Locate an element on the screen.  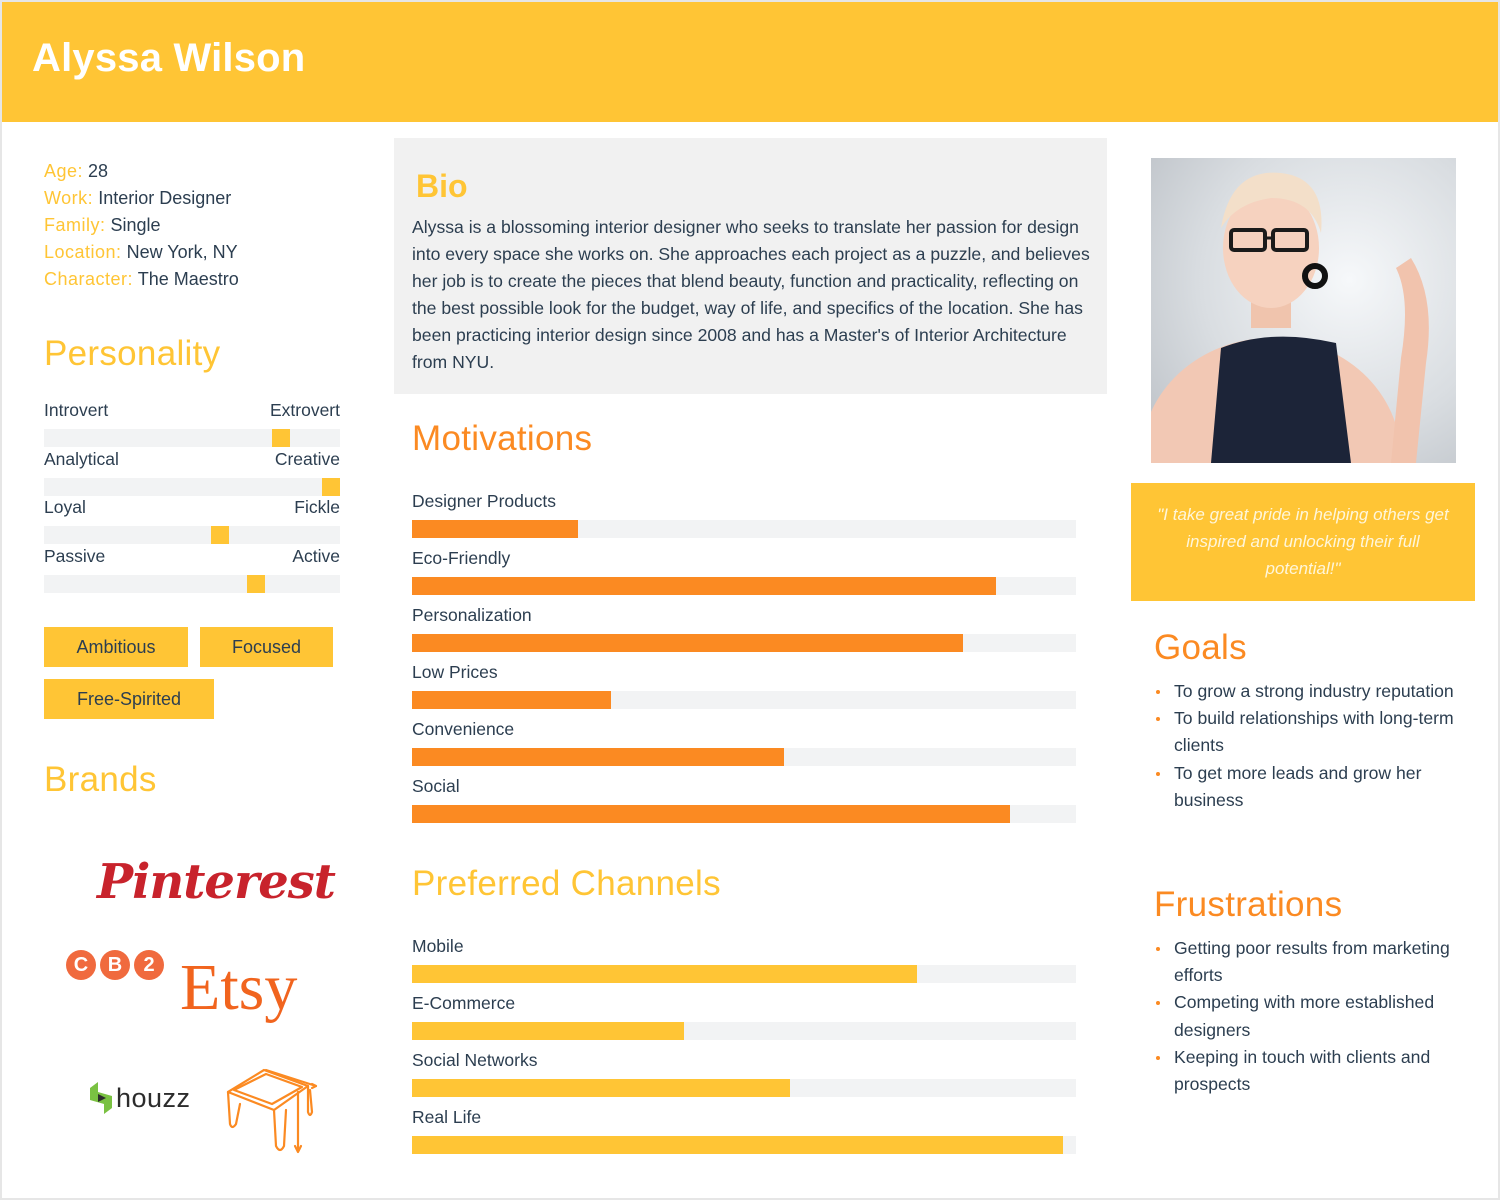
header-bar: Alyssa Wilson is located at coordinates (750, 62).